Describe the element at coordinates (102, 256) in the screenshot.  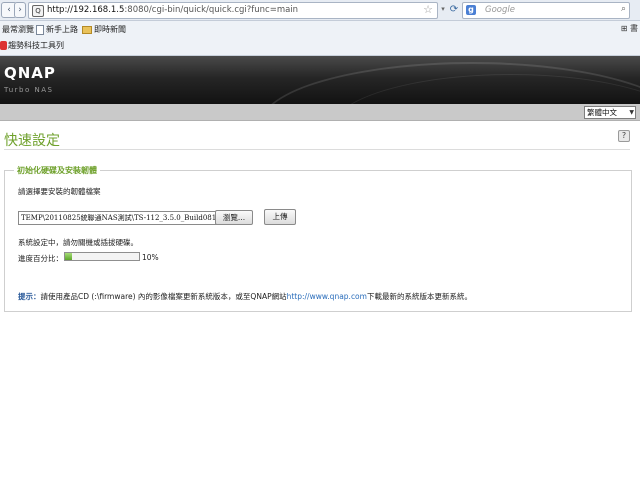
I see `progress-bar` at that location.